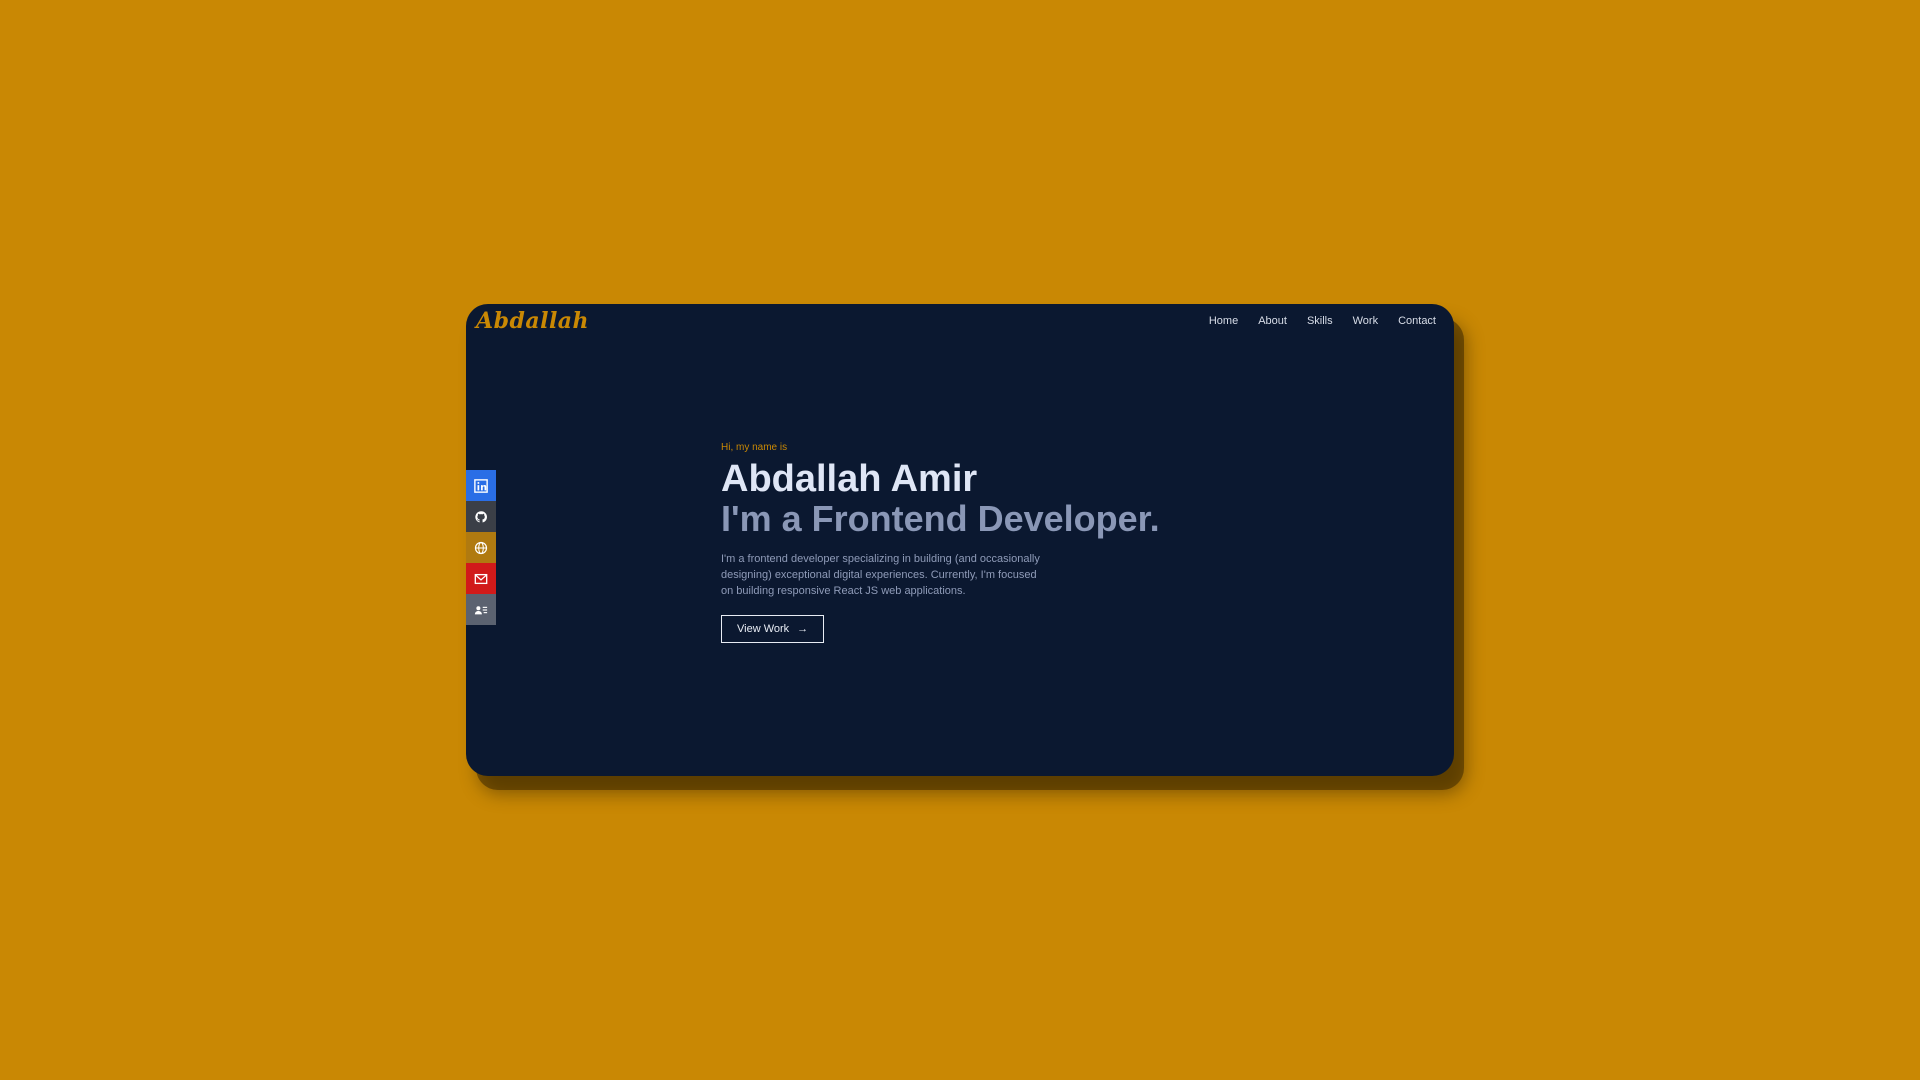 This screenshot has height=1080, width=1920. I want to click on brand-logo: Abdallah, so click(532, 321).